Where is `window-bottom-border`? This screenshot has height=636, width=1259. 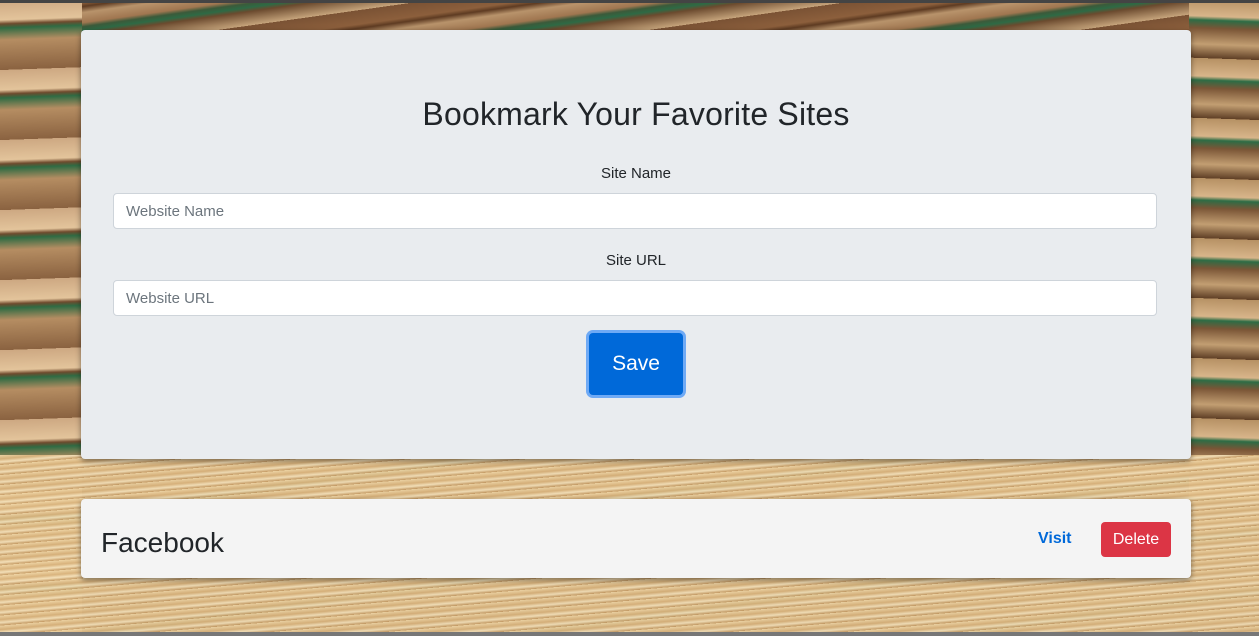
window-bottom-border is located at coordinates (629, 634).